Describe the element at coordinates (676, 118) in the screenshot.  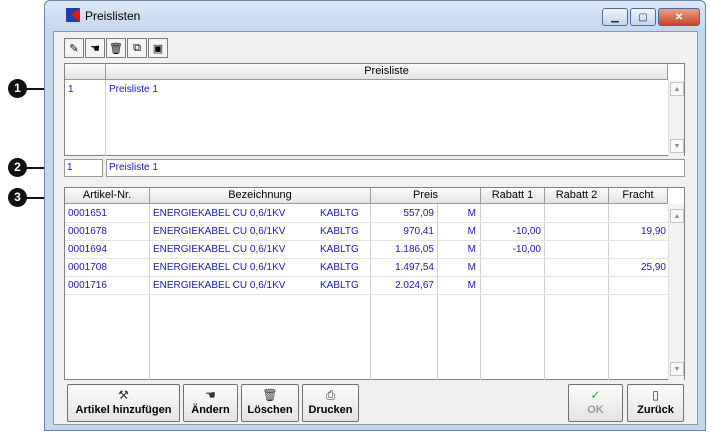
I see `pricelist-scrollbar: ▲ ▼` at that location.